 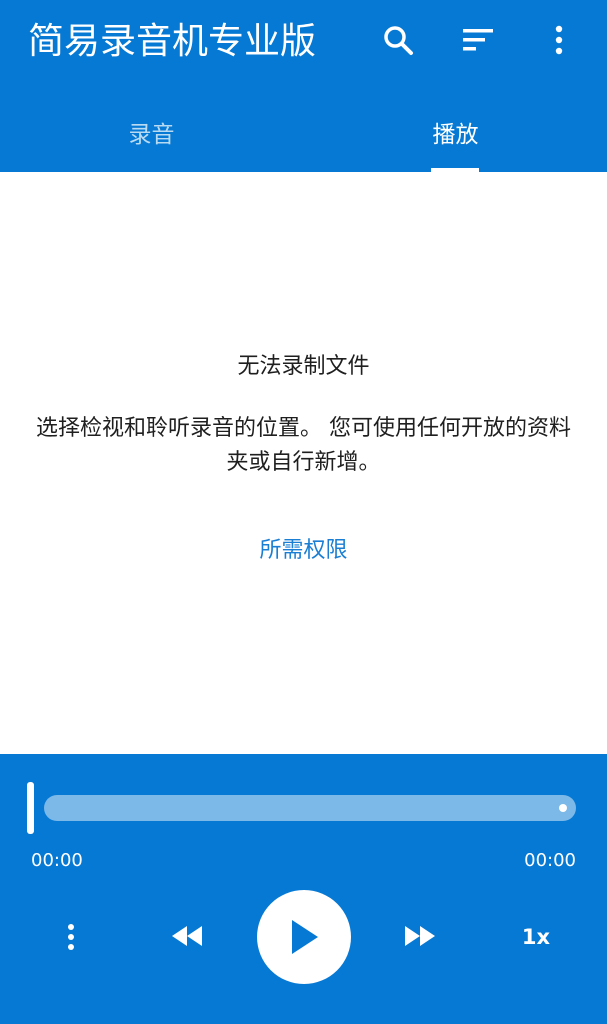 What do you see at coordinates (172, 41) in the screenshot?
I see `app-title: 简易录音机专业版` at bounding box center [172, 41].